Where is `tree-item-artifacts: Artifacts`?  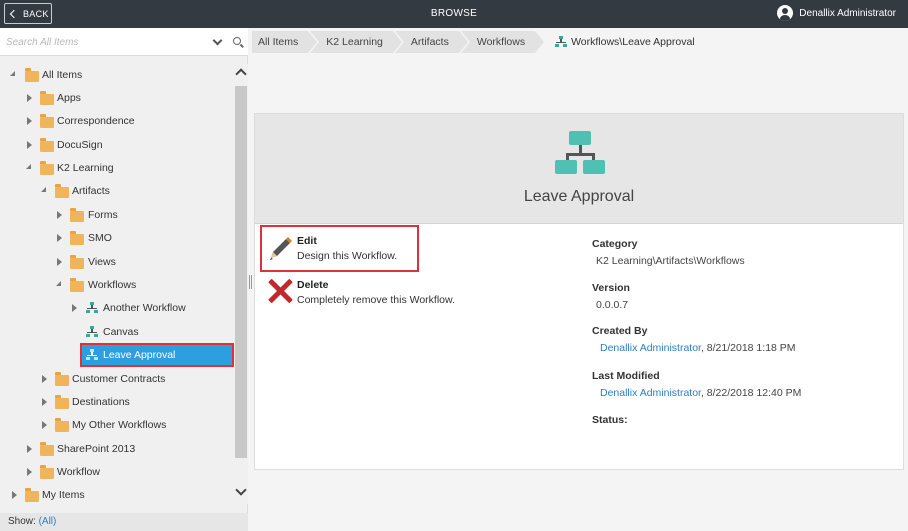 tree-item-artifacts: Artifacts is located at coordinates (117, 191).